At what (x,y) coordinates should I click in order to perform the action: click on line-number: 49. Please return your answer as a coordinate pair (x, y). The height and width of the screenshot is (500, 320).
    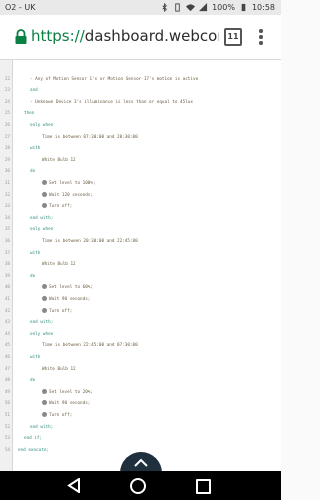
    Looking at the image, I should click on (7, 392).